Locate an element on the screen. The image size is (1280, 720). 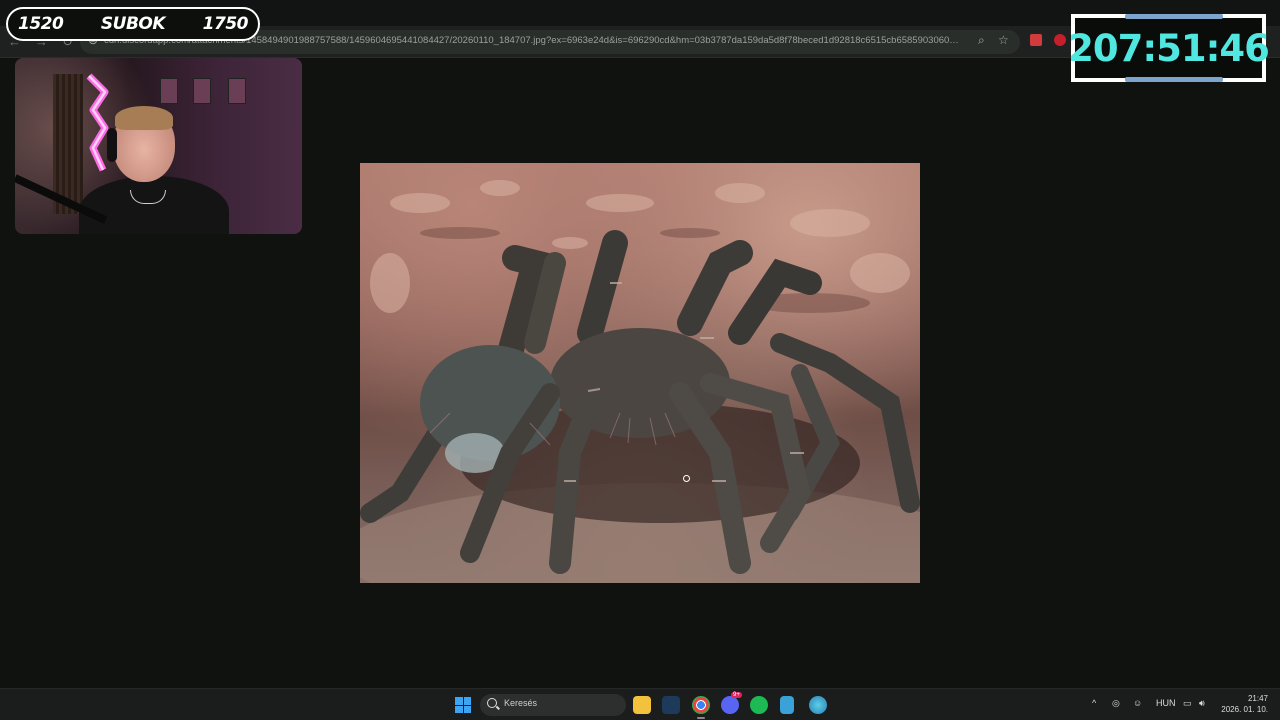
neon-light is located at coordinates (97, 122).